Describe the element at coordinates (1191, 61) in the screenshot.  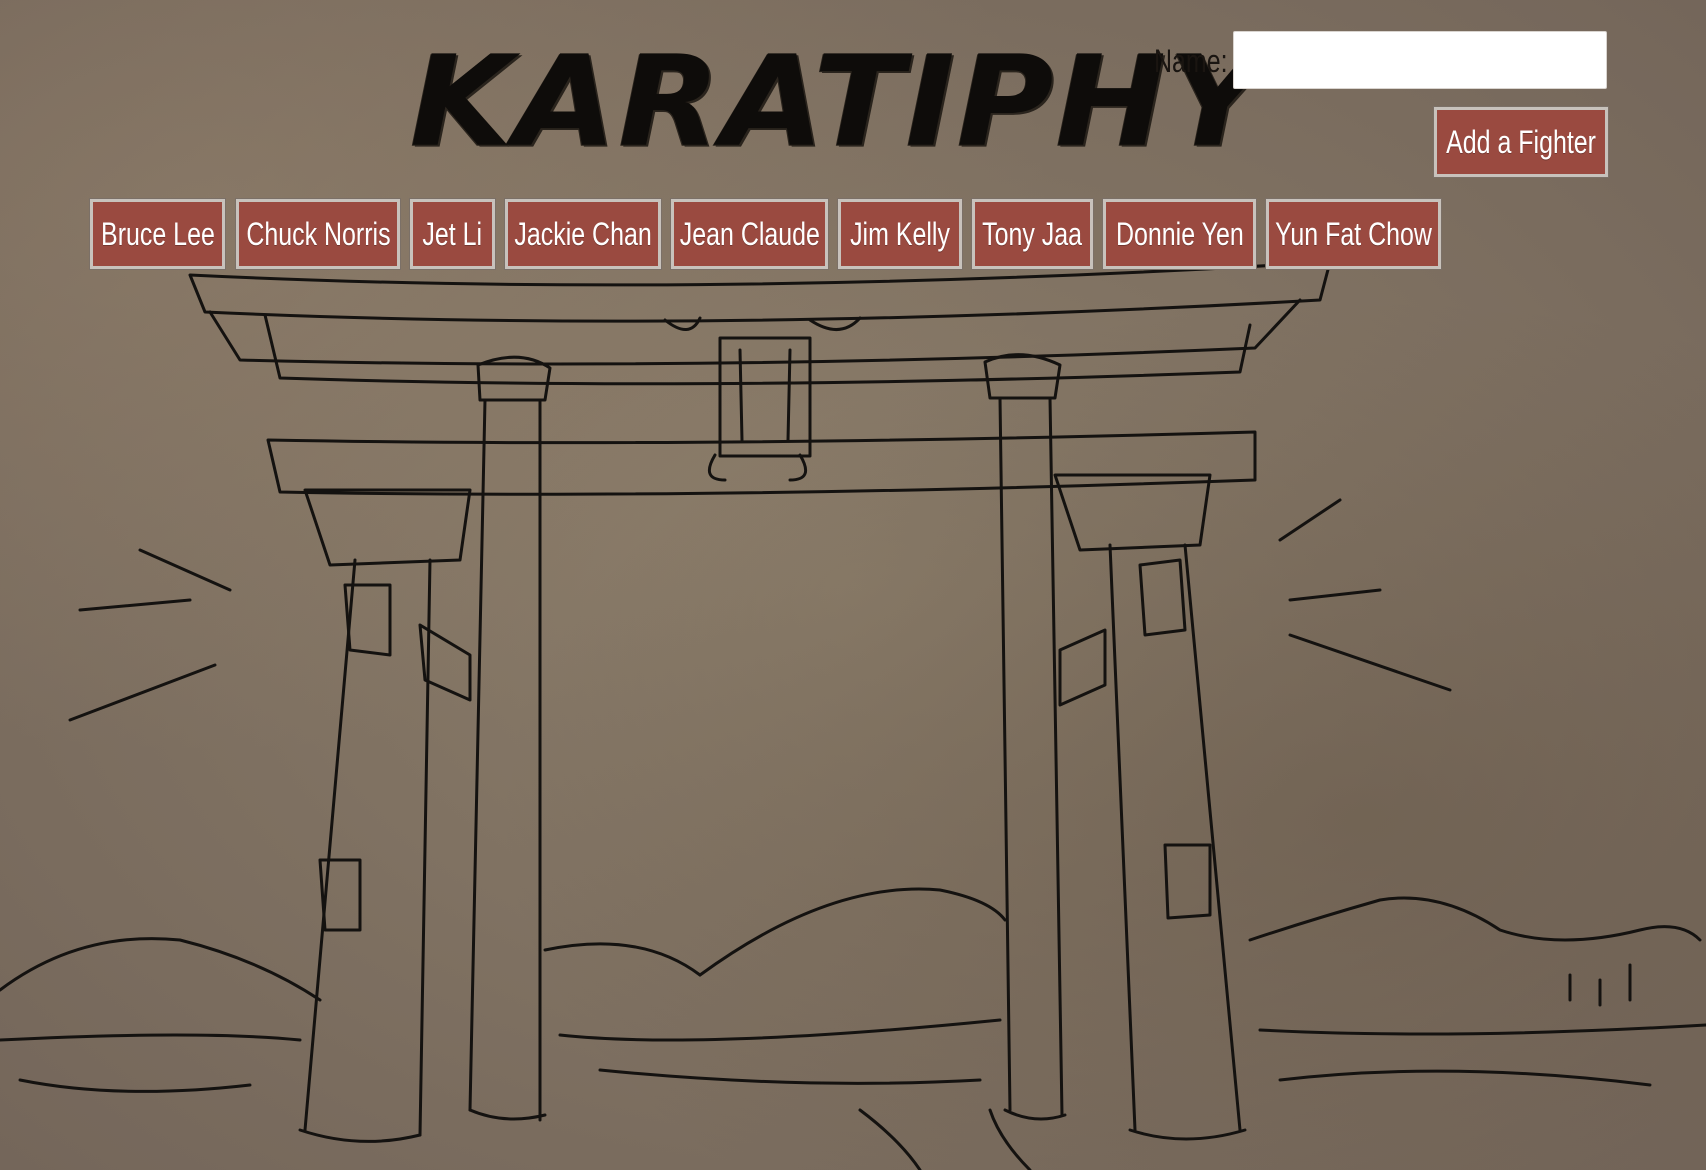
I see `name-label: Name:` at that location.